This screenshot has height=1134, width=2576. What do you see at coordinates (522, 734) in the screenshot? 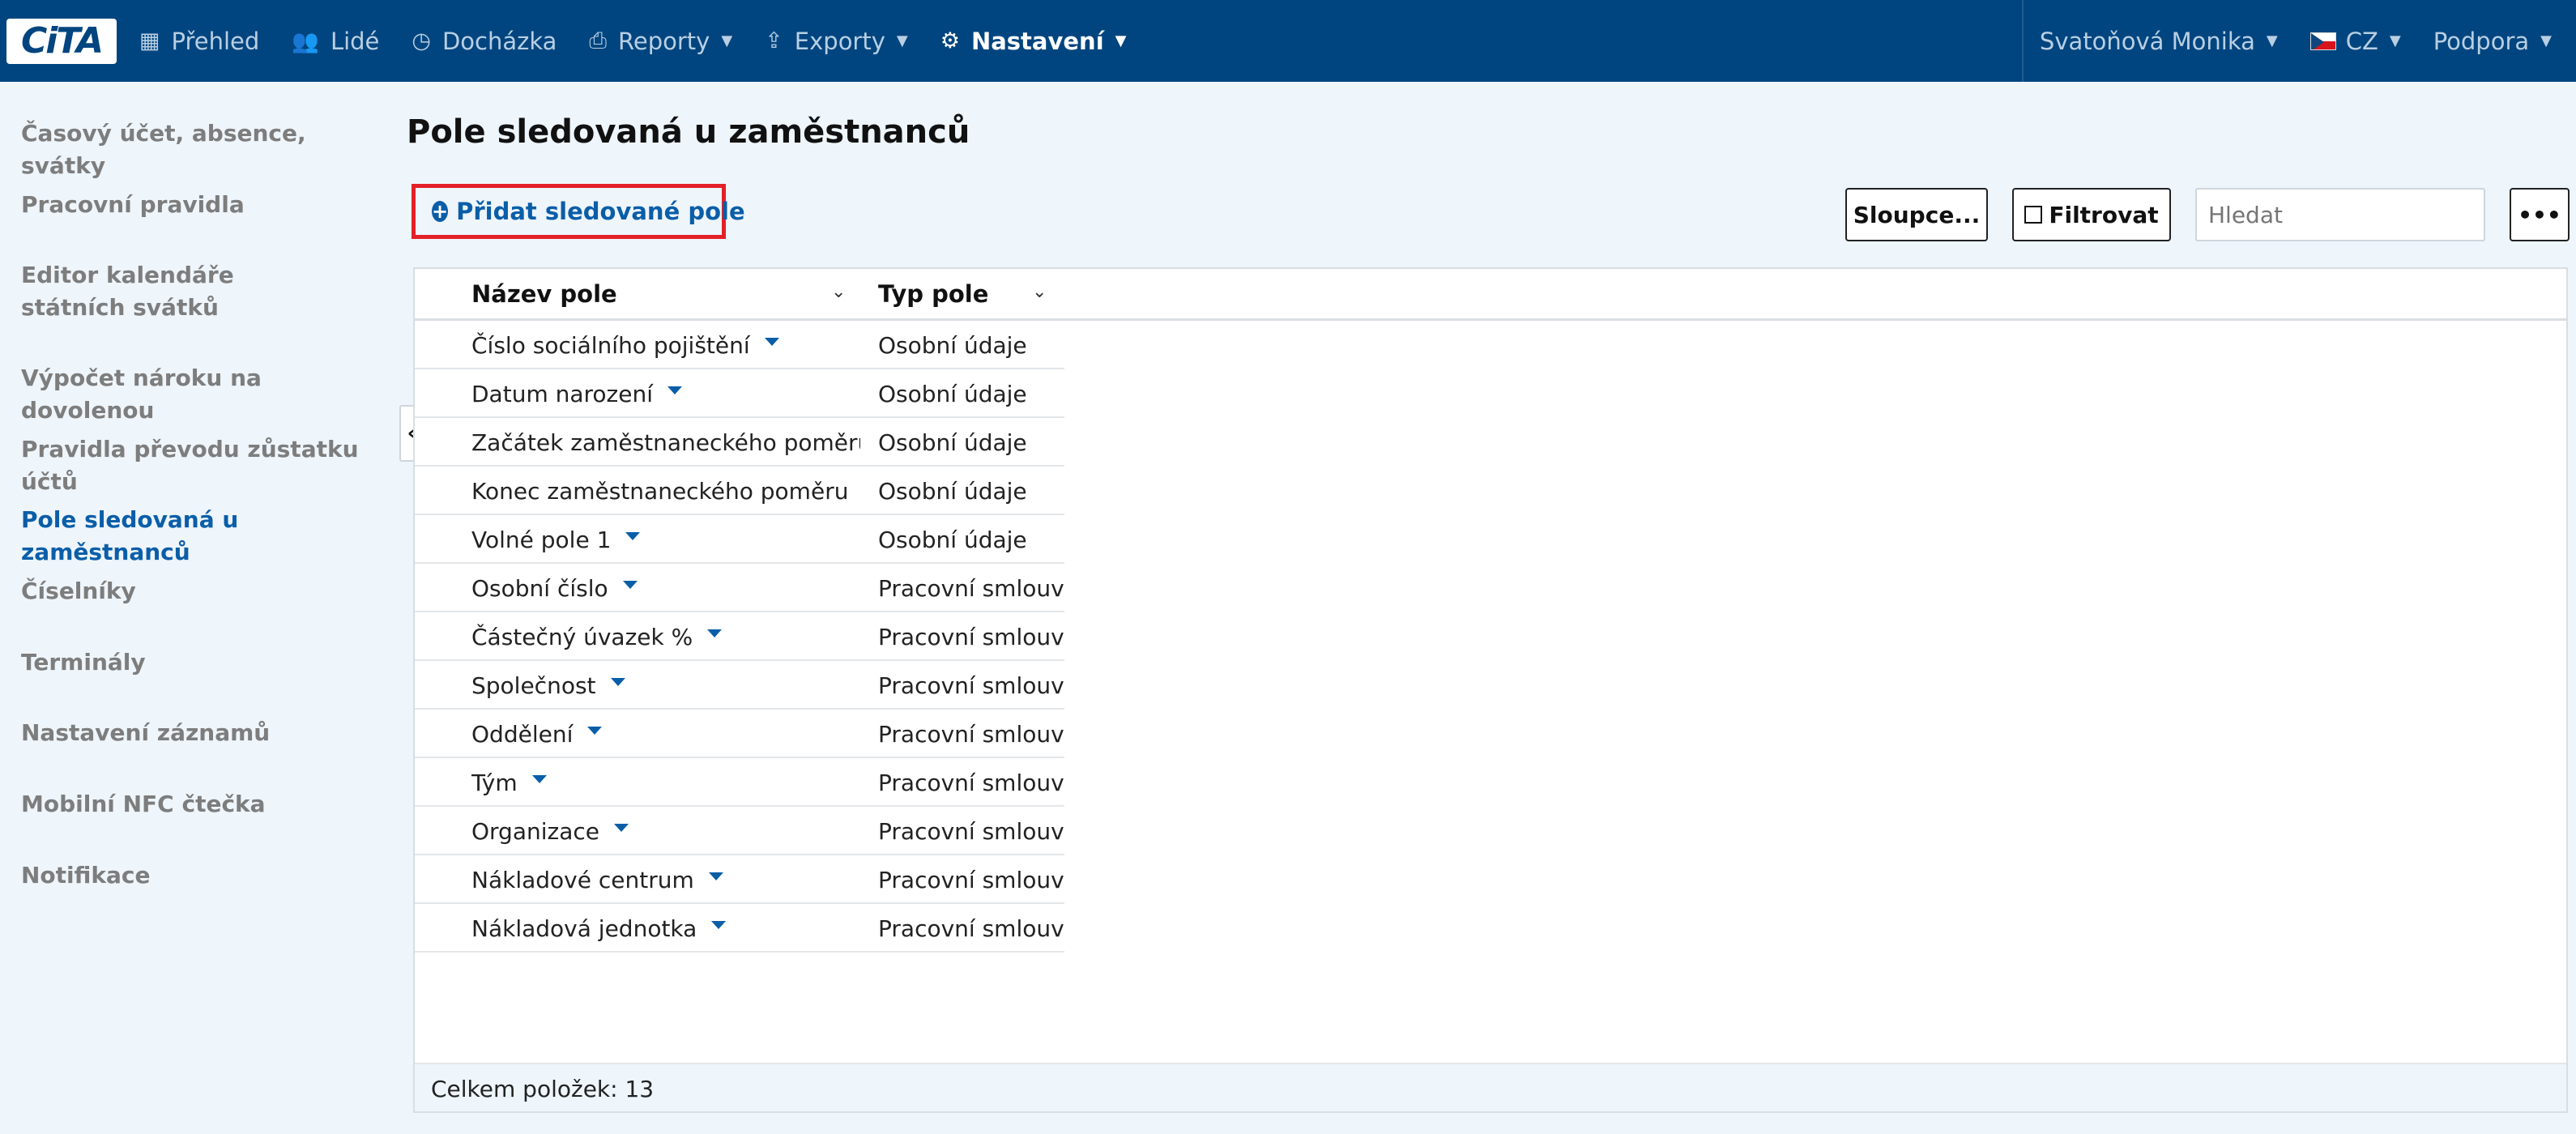
I see `field-name: Oddělení` at bounding box center [522, 734].